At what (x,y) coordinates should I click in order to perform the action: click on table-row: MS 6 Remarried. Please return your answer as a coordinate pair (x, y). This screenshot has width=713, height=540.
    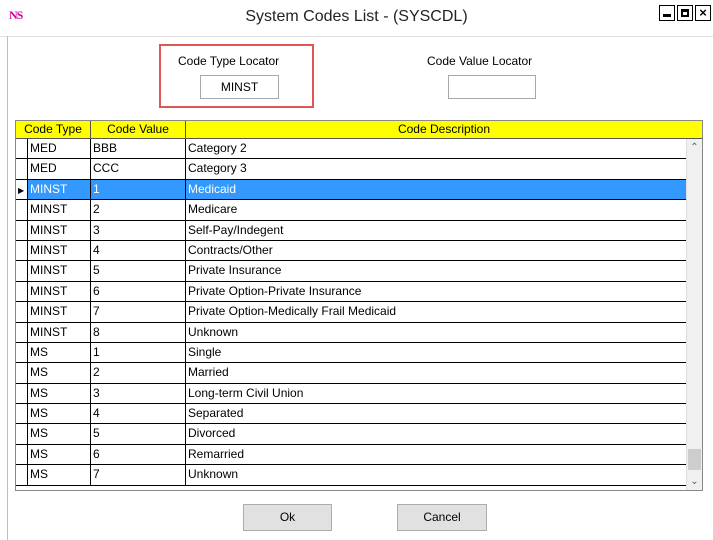
    Looking at the image, I should click on (352, 455).